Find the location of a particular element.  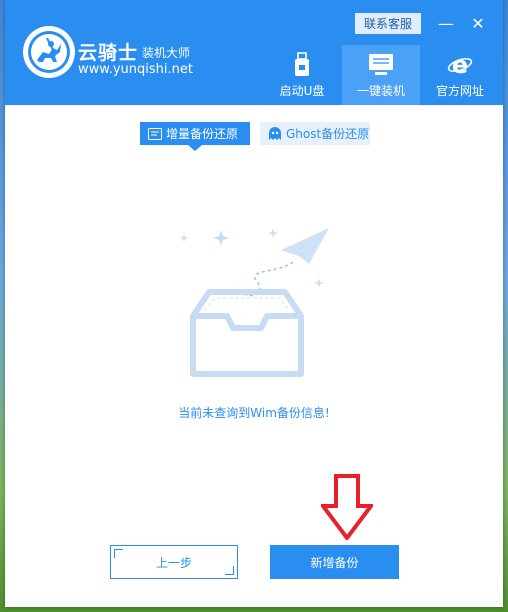

subtab-incremental-backup: 增量备份还原 is located at coordinates (195, 136).